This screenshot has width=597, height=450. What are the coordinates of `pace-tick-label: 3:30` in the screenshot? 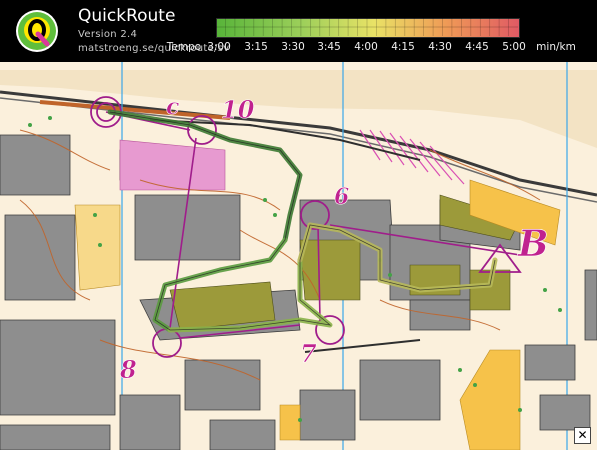 It's located at (293, 47).